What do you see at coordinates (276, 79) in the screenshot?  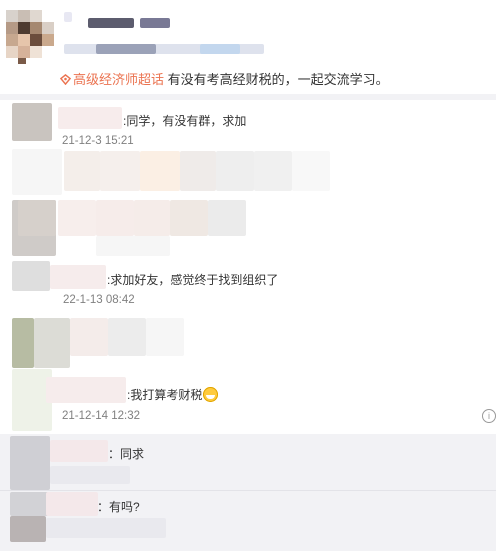 I see `post-body: 有没有考高经财税的，一起交流学习。` at bounding box center [276, 79].